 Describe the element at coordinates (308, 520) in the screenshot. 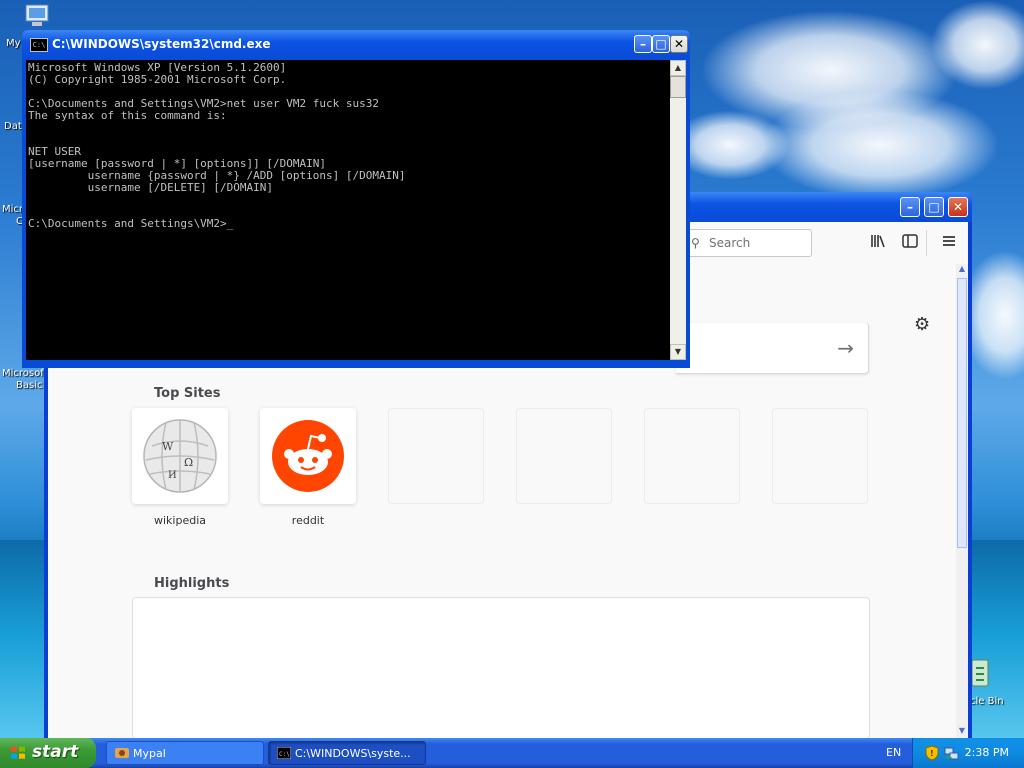

I see `top-site-label: reddit` at that location.